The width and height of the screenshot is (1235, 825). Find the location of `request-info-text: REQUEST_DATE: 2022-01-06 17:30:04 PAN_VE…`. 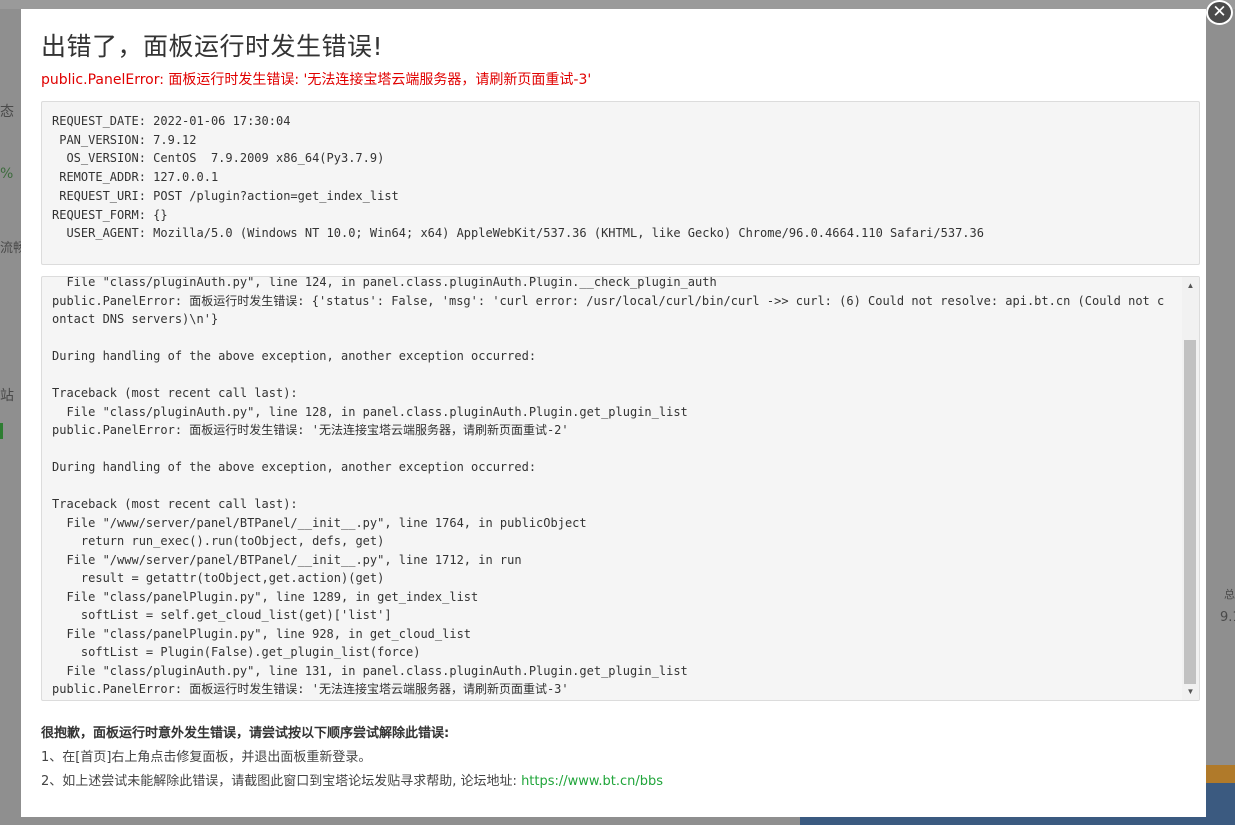

request-info-text: REQUEST_DATE: 2022-01-06 17:30:04 PAN_VE… is located at coordinates (518, 177).